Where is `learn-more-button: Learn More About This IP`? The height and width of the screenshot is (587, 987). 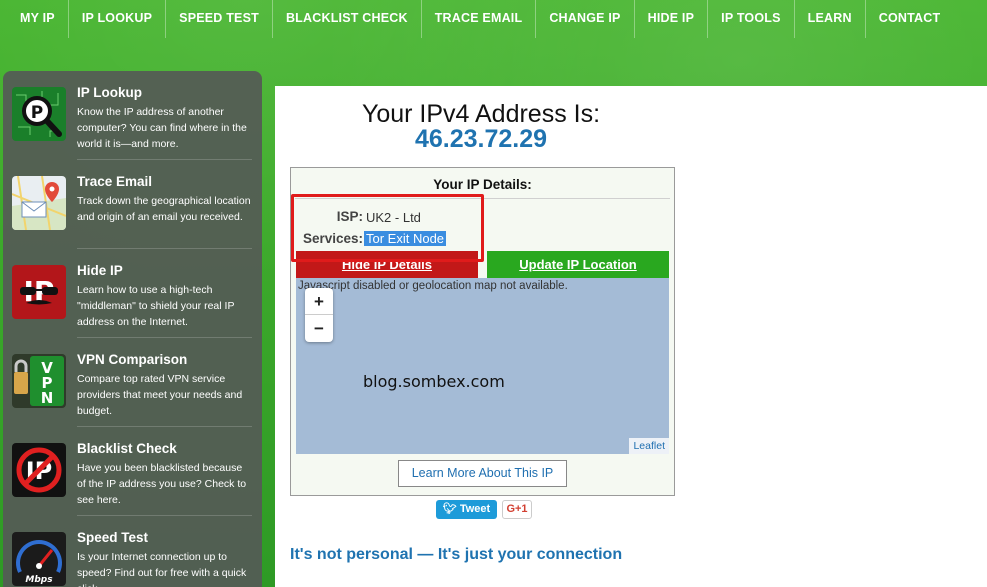 learn-more-button: Learn More About This IP is located at coordinates (482, 473).